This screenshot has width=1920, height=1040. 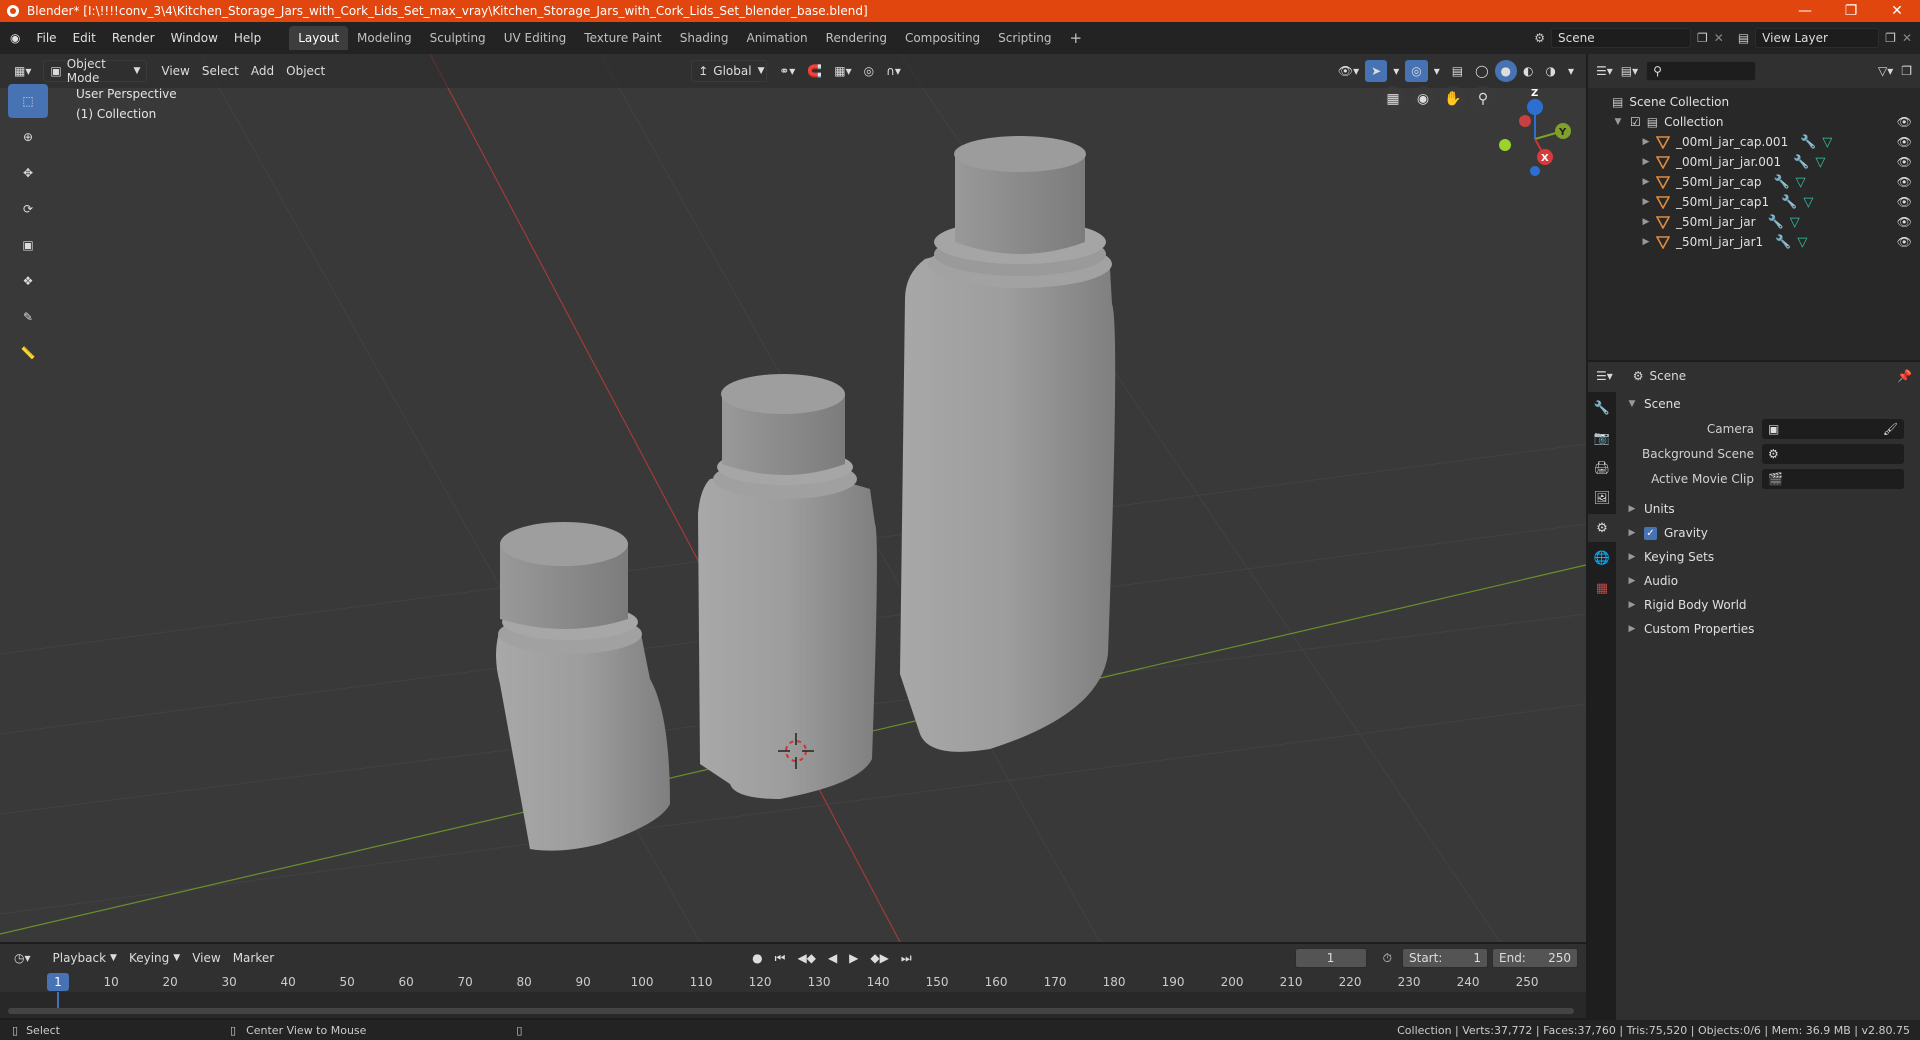 I want to click on start-frame-field: Start: 1, so click(x=1445, y=958).